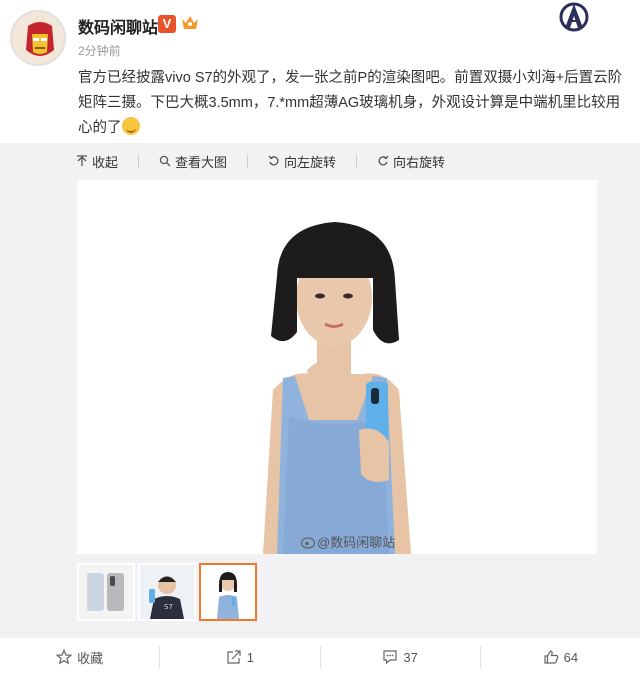  Describe the element at coordinates (551, 657) in the screenshot. I see `thumbs-up-icon` at that location.